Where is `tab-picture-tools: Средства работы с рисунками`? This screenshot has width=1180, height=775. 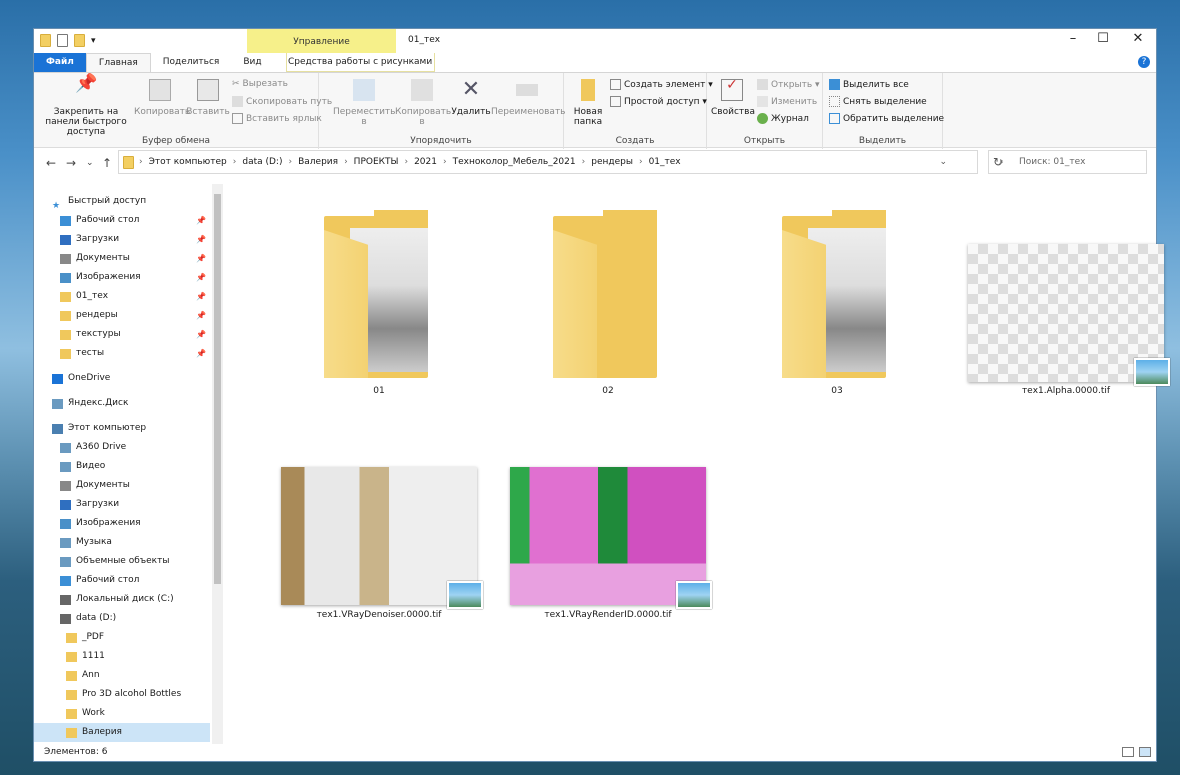
tab-picture-tools: Средства работы с рисунками is located at coordinates (360, 62).